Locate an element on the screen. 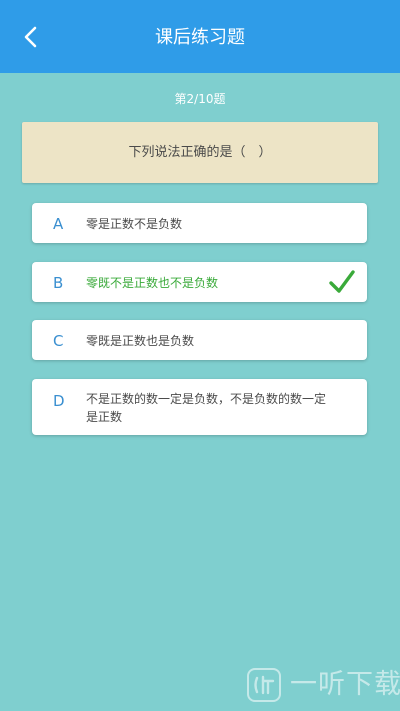 Image resolution: width=400 pixels, height=711 pixels. option-letter: C is located at coordinates (58, 341).